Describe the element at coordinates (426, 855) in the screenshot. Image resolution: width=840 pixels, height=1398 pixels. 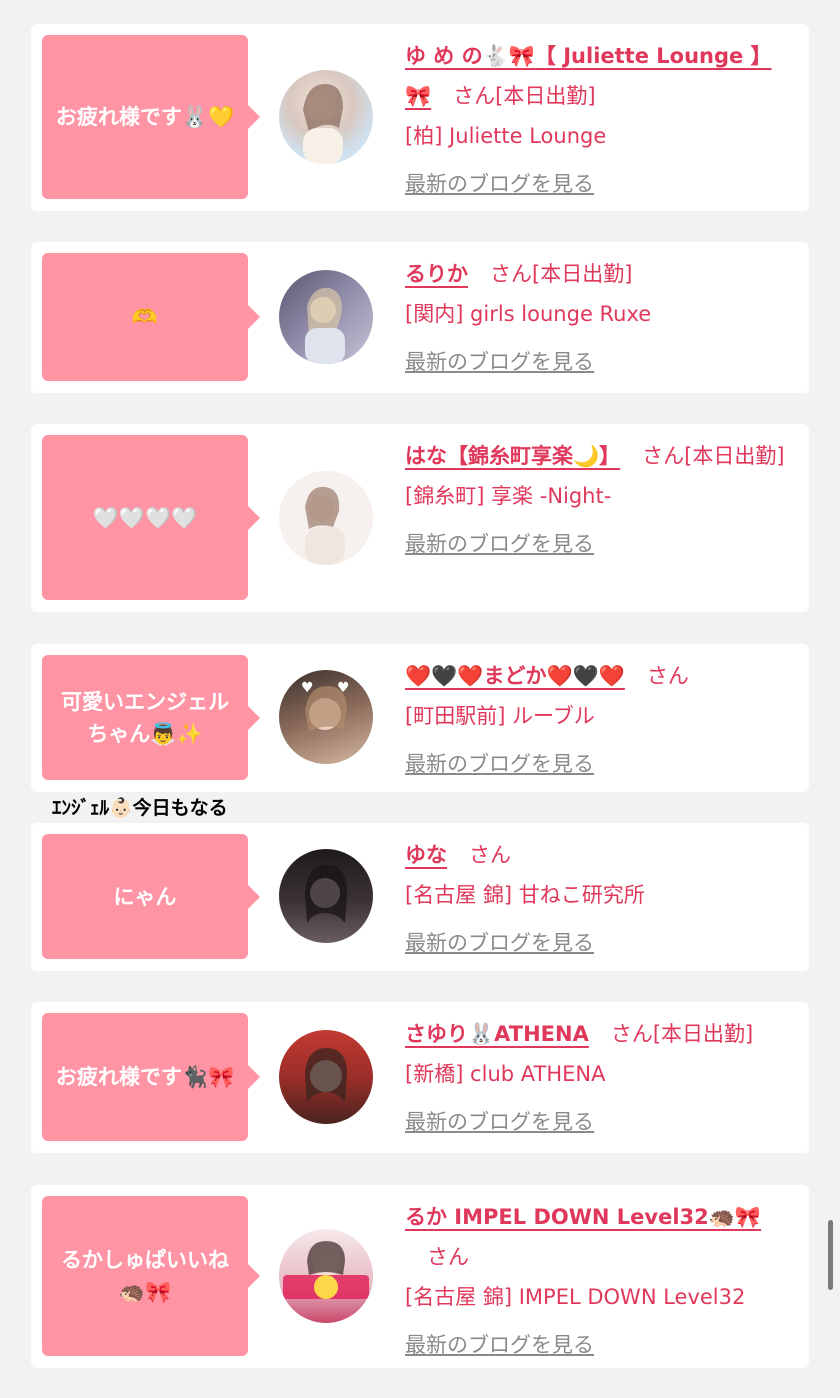
I see `girl-name-link: ゆな` at that location.